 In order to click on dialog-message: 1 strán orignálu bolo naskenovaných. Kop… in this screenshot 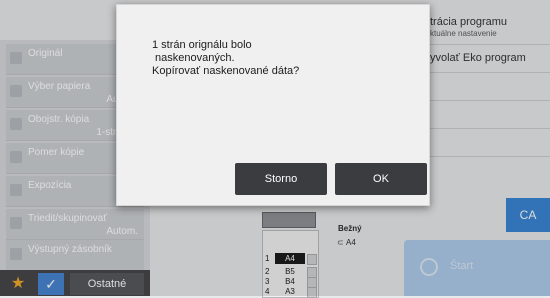, I will do `click(277, 58)`.